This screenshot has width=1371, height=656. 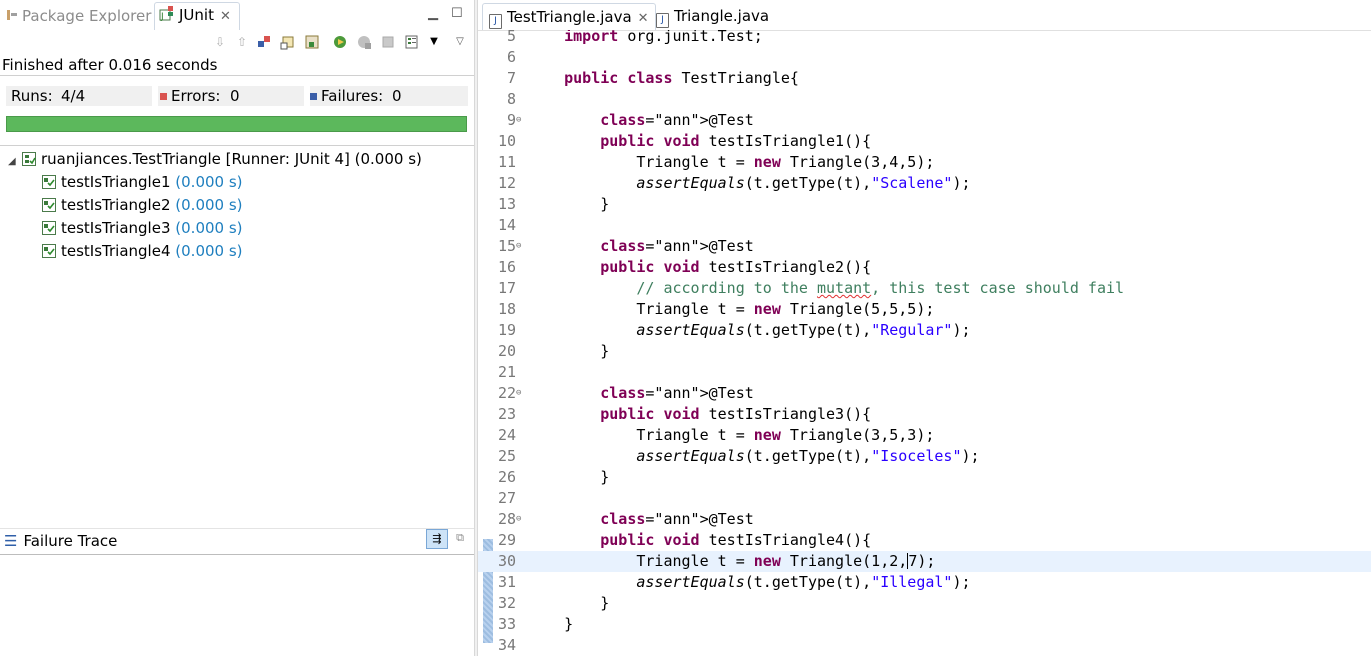 I want to click on code-line: 29 public void testIsTriangle4(){, so click(x=924, y=540).